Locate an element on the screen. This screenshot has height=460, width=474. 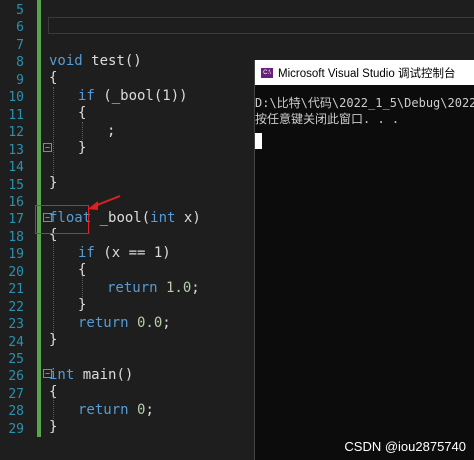
code-line-9: { is located at coordinates (53, 78).